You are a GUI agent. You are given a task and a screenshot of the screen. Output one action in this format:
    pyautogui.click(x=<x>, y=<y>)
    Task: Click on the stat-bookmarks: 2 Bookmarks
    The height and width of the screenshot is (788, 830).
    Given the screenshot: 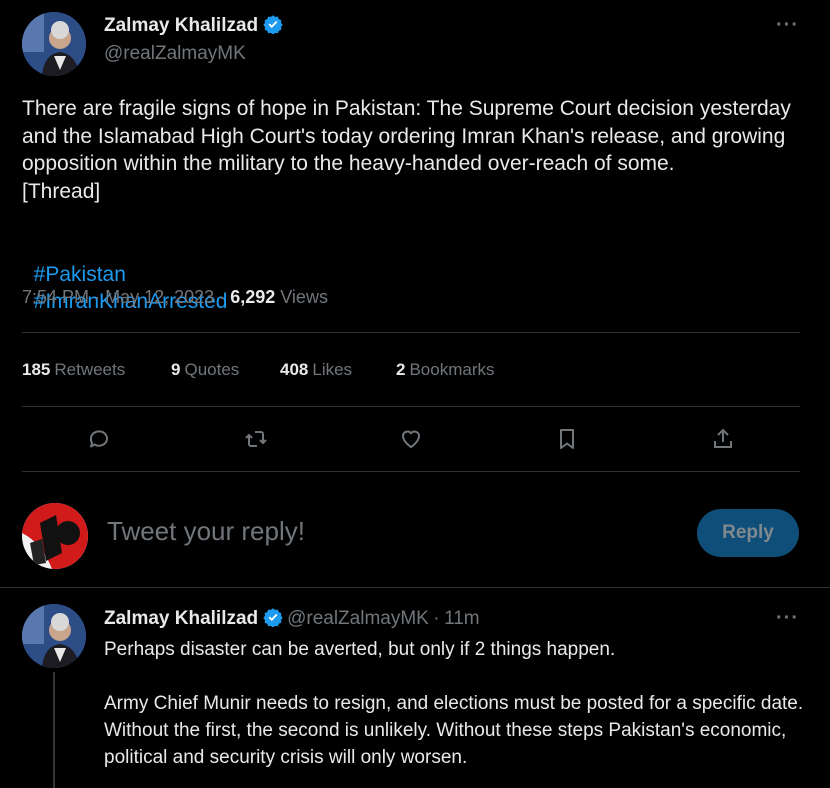 What is the action you would take?
    pyautogui.click(x=445, y=370)
    